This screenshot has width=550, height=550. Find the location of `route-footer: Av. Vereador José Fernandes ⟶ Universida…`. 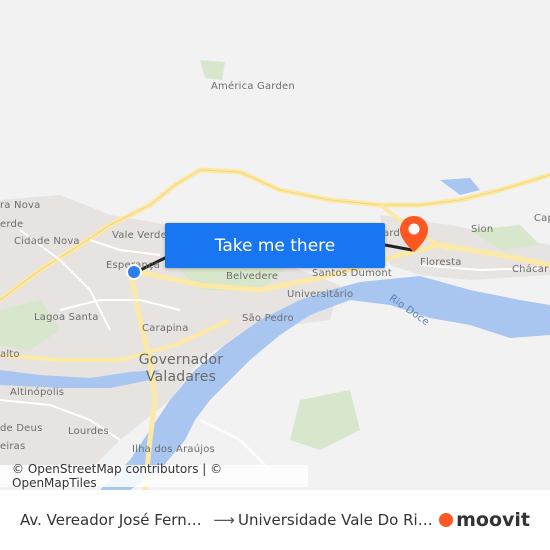

route-footer: Av. Vereador José Fernandes ⟶ Universida… is located at coordinates (275, 520).